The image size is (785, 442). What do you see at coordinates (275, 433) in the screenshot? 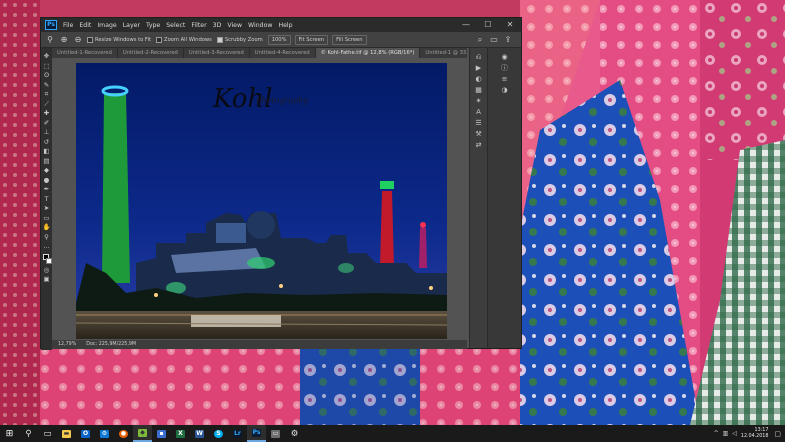
I see `browser-icon: ▭` at bounding box center [275, 433].